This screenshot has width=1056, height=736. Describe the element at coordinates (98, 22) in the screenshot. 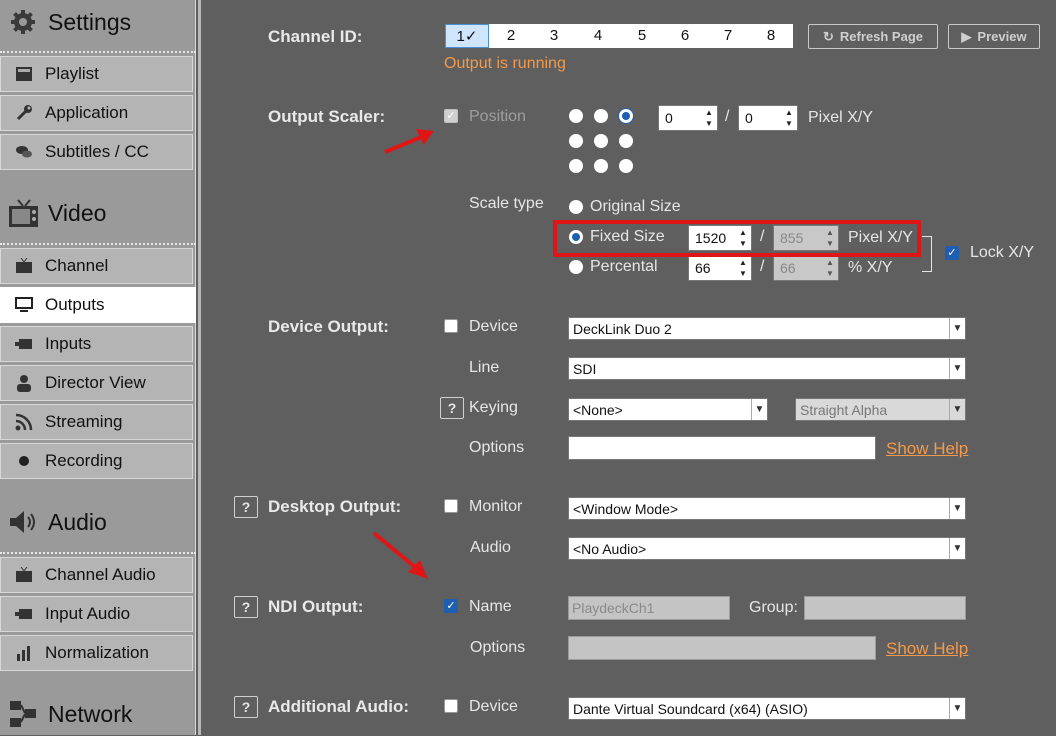

I see `section-settings: Settings` at that location.